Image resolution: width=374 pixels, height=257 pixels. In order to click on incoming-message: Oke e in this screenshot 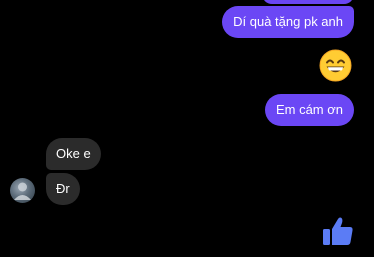, I will do `click(73, 154)`.